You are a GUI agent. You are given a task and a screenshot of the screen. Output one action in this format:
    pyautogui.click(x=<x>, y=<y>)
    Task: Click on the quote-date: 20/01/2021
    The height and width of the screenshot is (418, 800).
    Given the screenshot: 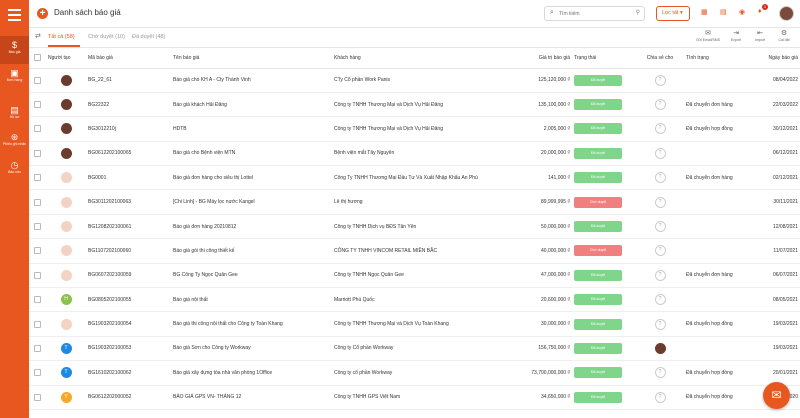 What is the action you would take?
    pyautogui.click(x=781, y=373)
    